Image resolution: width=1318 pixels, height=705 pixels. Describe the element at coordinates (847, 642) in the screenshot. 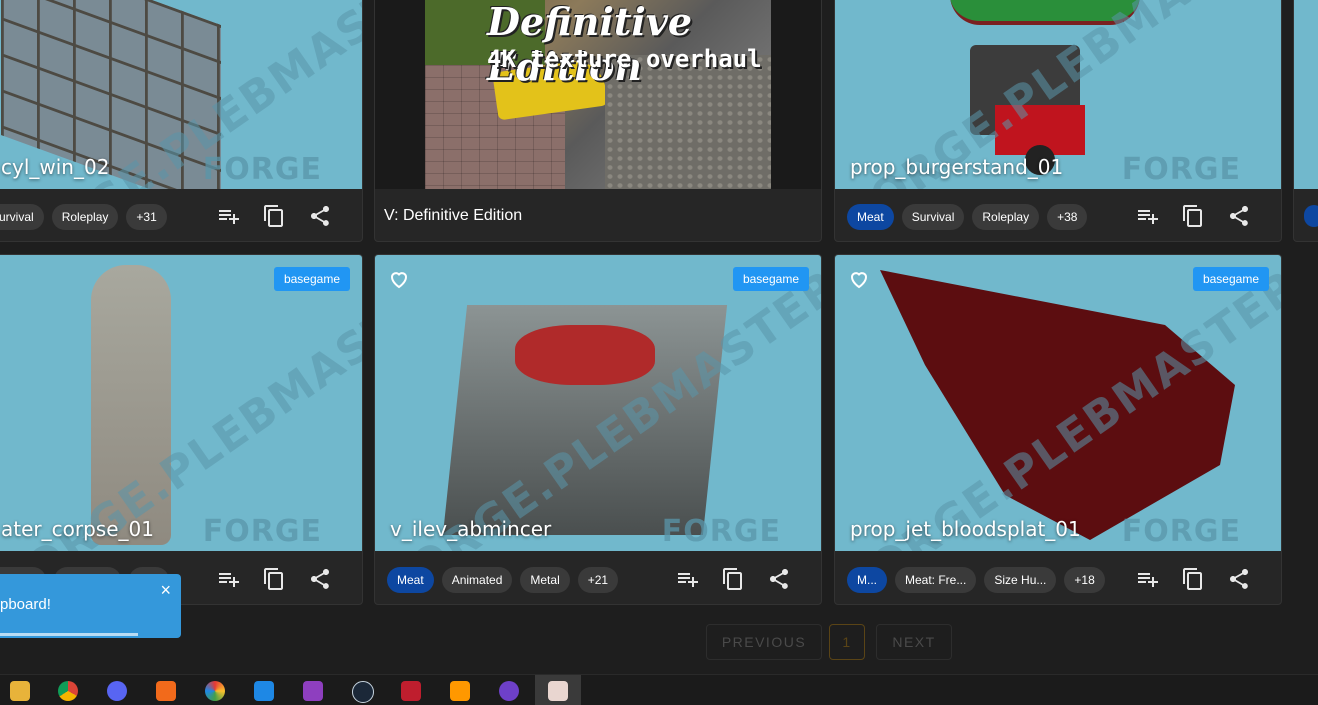

I see `page-1-button: 1` at that location.